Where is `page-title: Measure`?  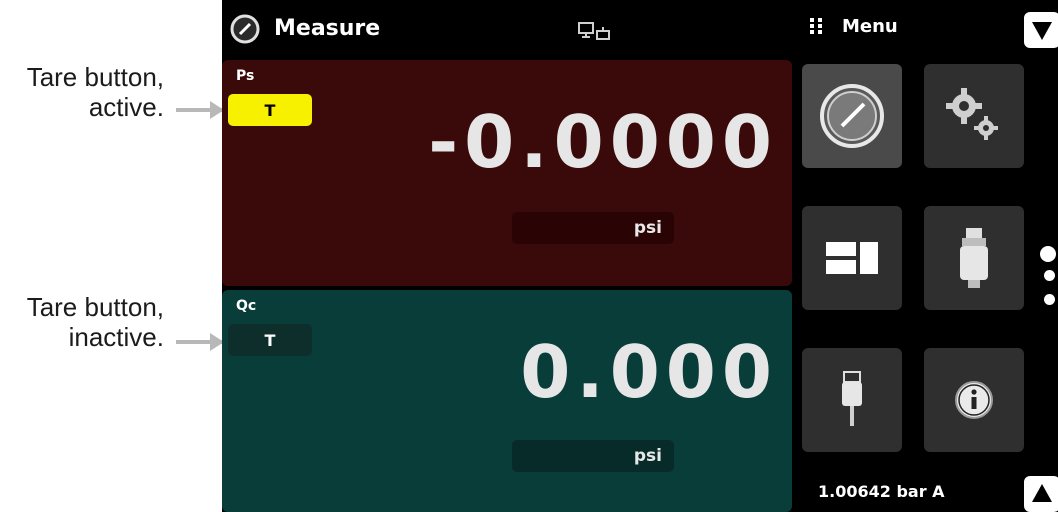
page-title: Measure is located at coordinates (327, 28).